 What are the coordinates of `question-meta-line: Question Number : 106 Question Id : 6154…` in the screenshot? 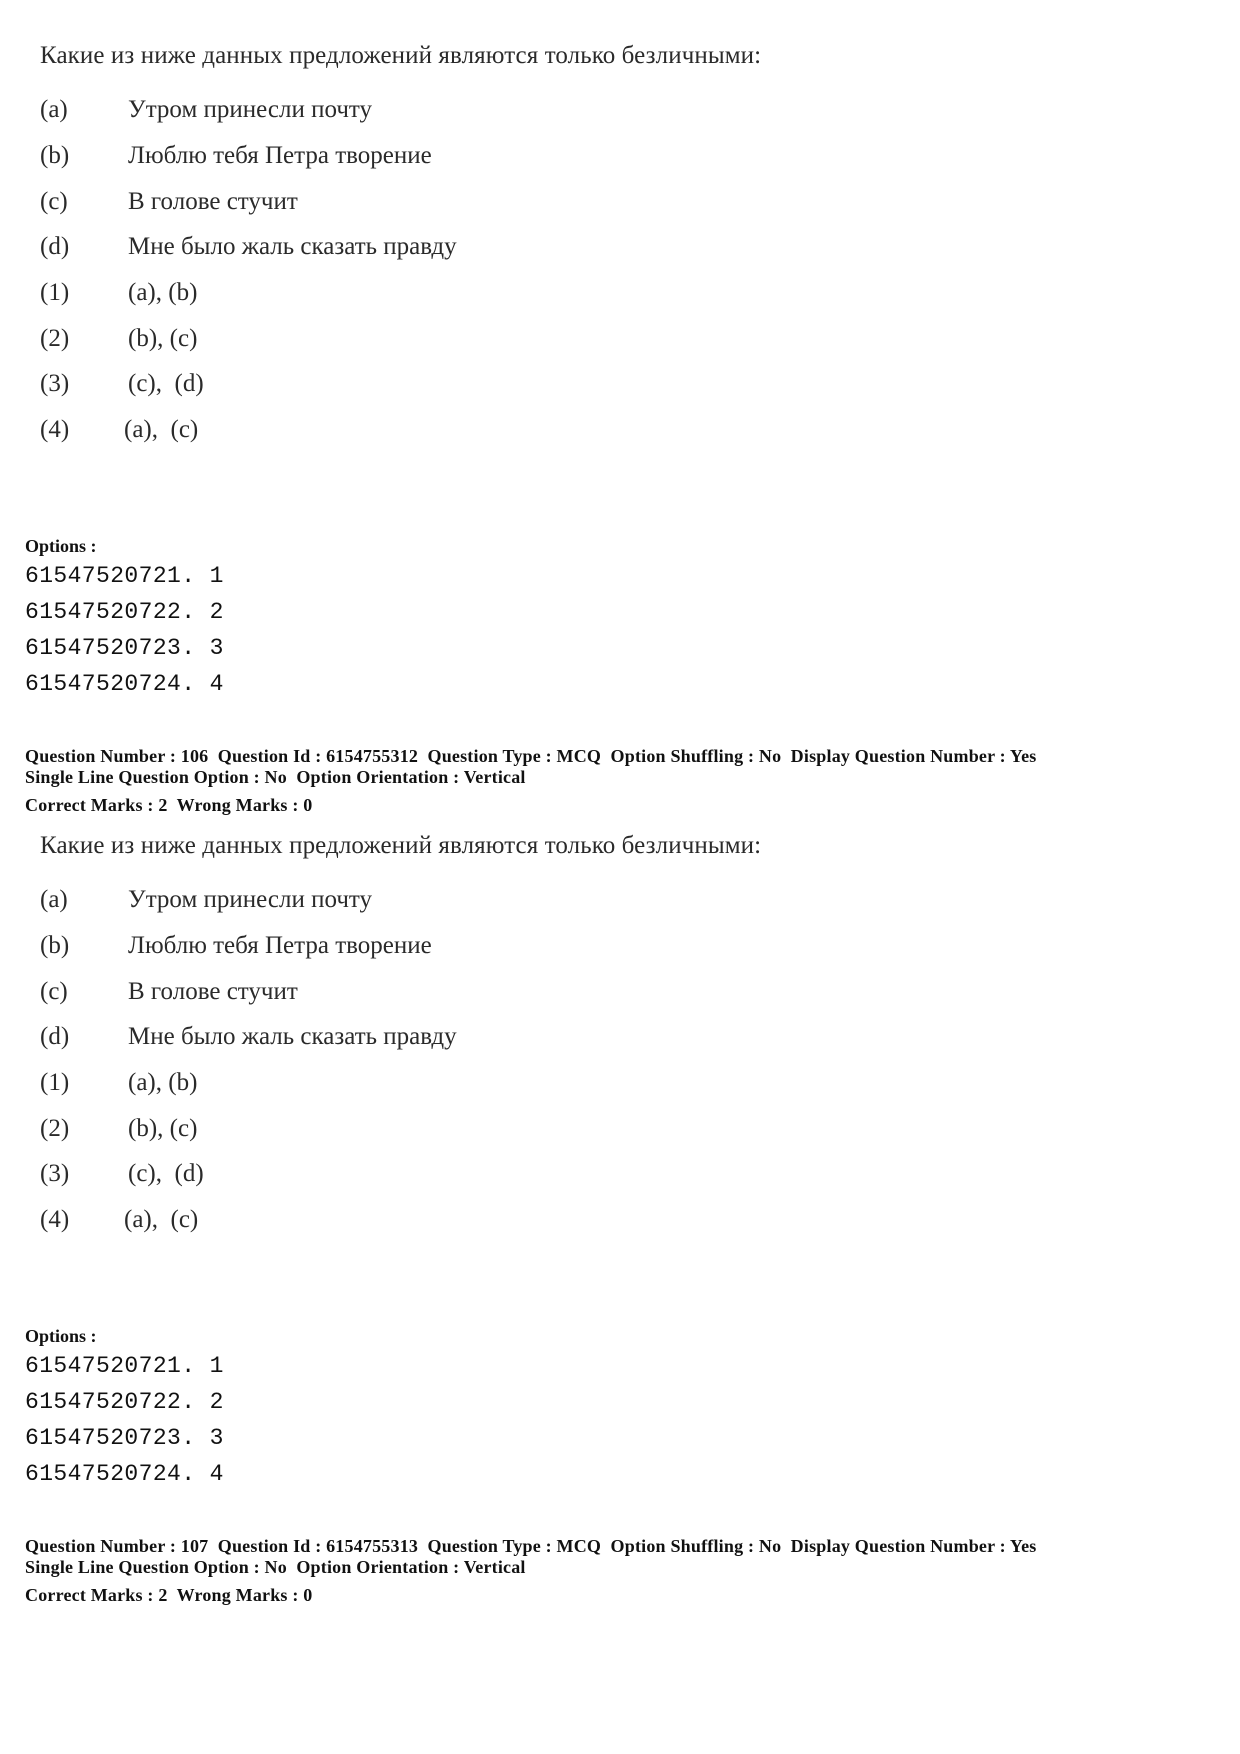 It's located at (531, 756).